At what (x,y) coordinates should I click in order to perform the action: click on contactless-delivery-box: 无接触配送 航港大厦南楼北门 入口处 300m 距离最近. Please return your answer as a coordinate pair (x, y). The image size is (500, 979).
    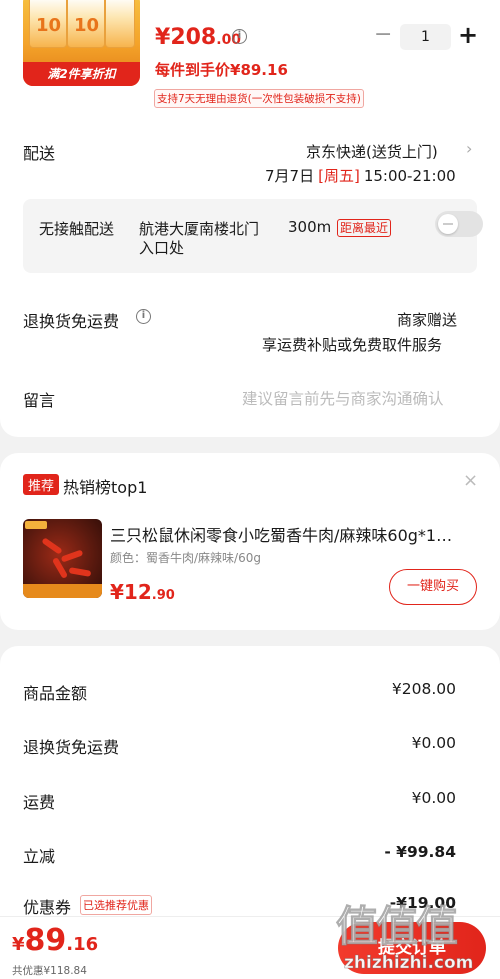
    Looking at the image, I should click on (253, 236).